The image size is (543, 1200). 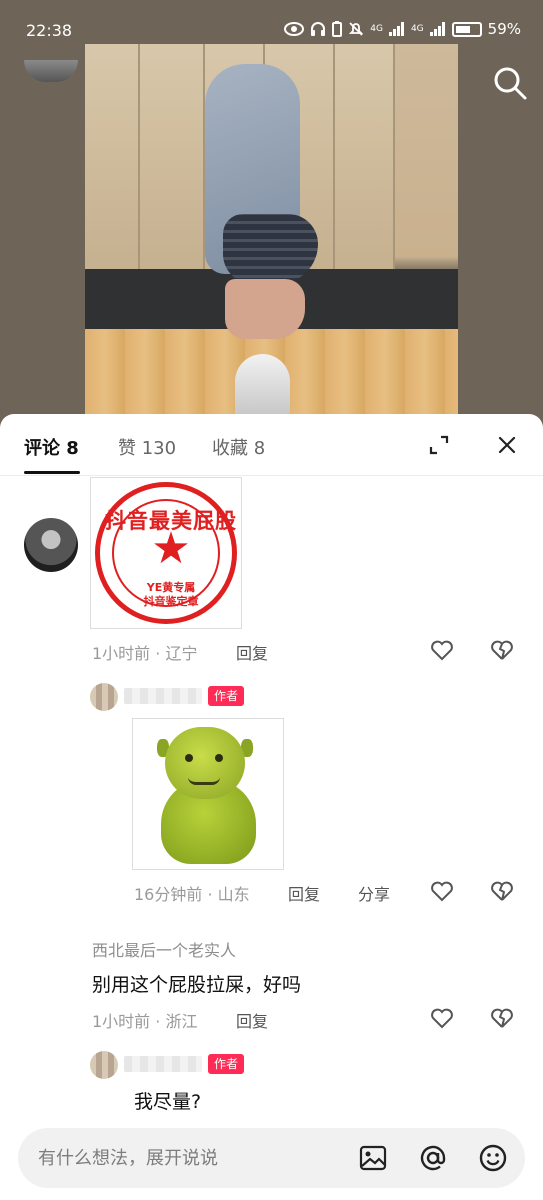 I want to click on comment-username: 西北最后一个老实人, so click(x=164, y=949).